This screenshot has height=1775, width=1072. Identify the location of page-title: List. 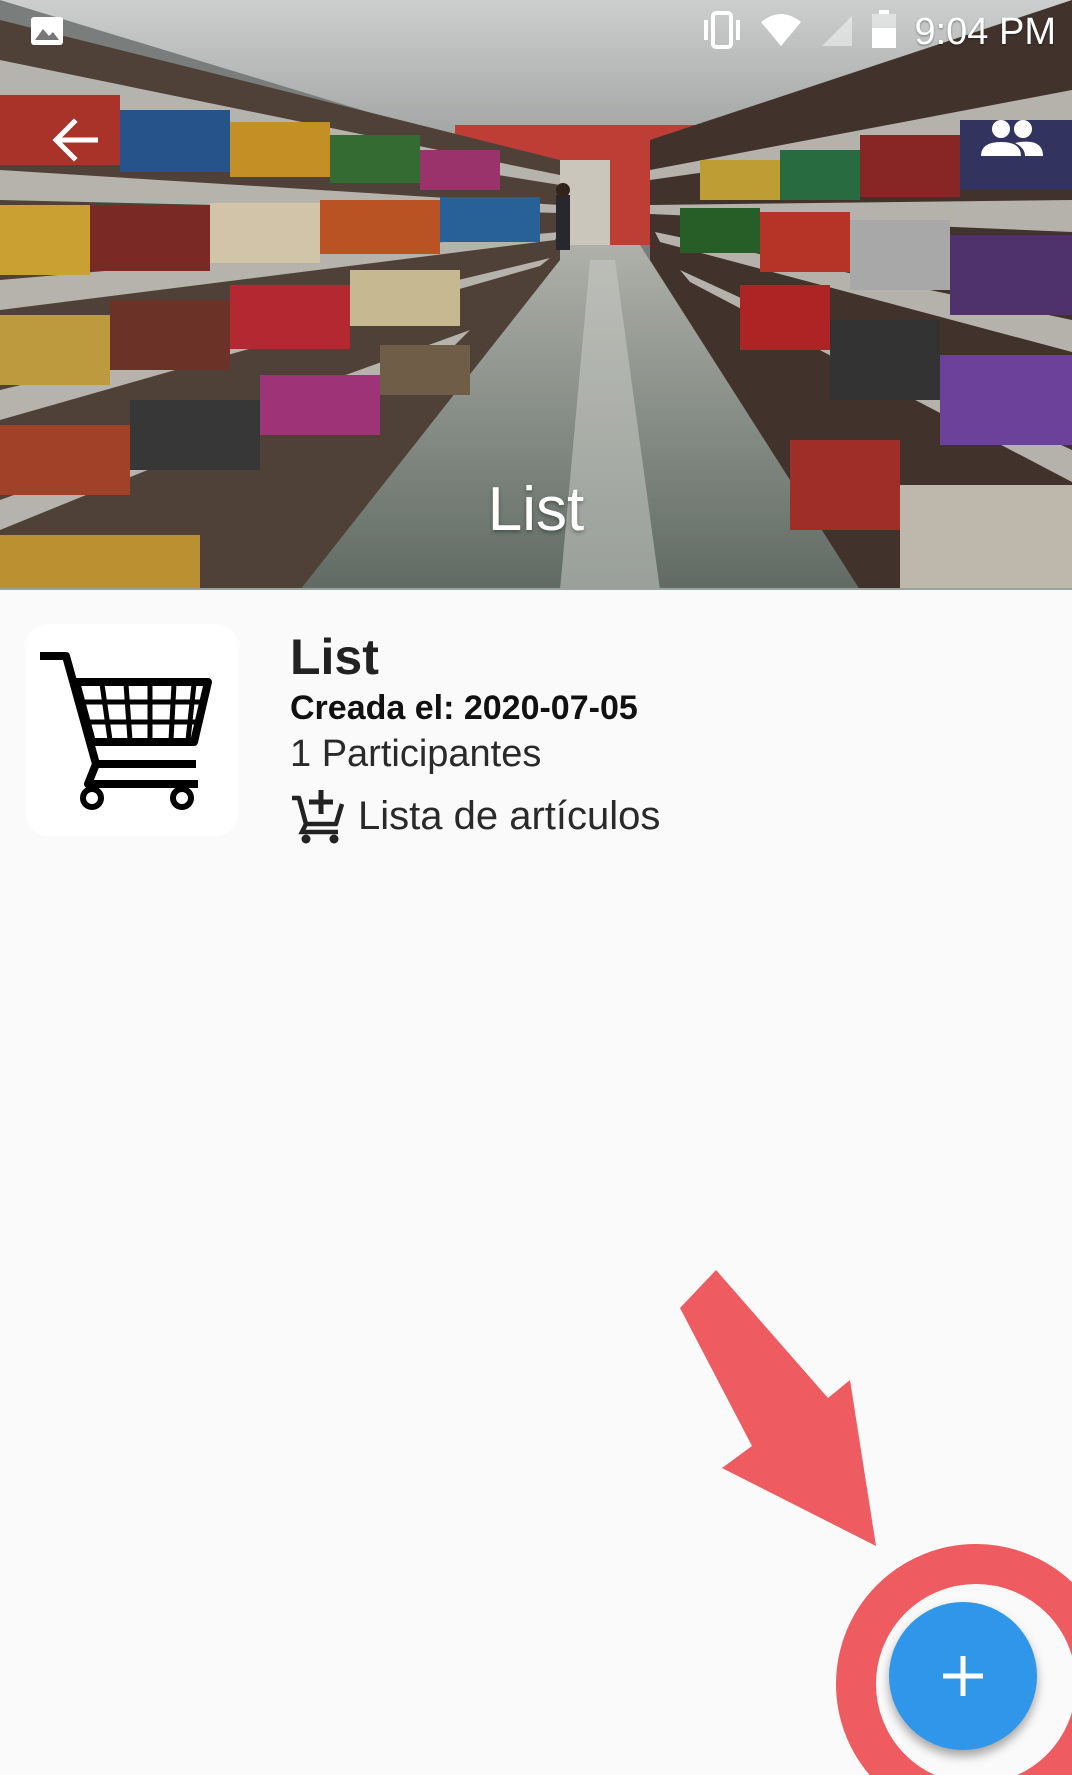
(536, 509).